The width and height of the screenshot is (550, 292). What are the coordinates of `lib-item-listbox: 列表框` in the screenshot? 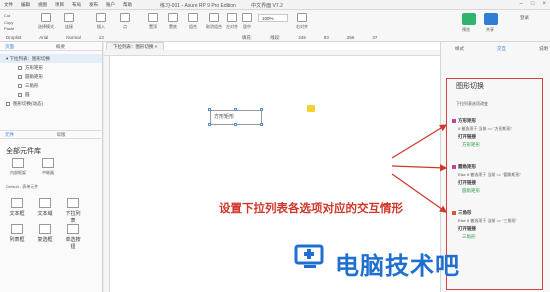 It's located at (17, 233).